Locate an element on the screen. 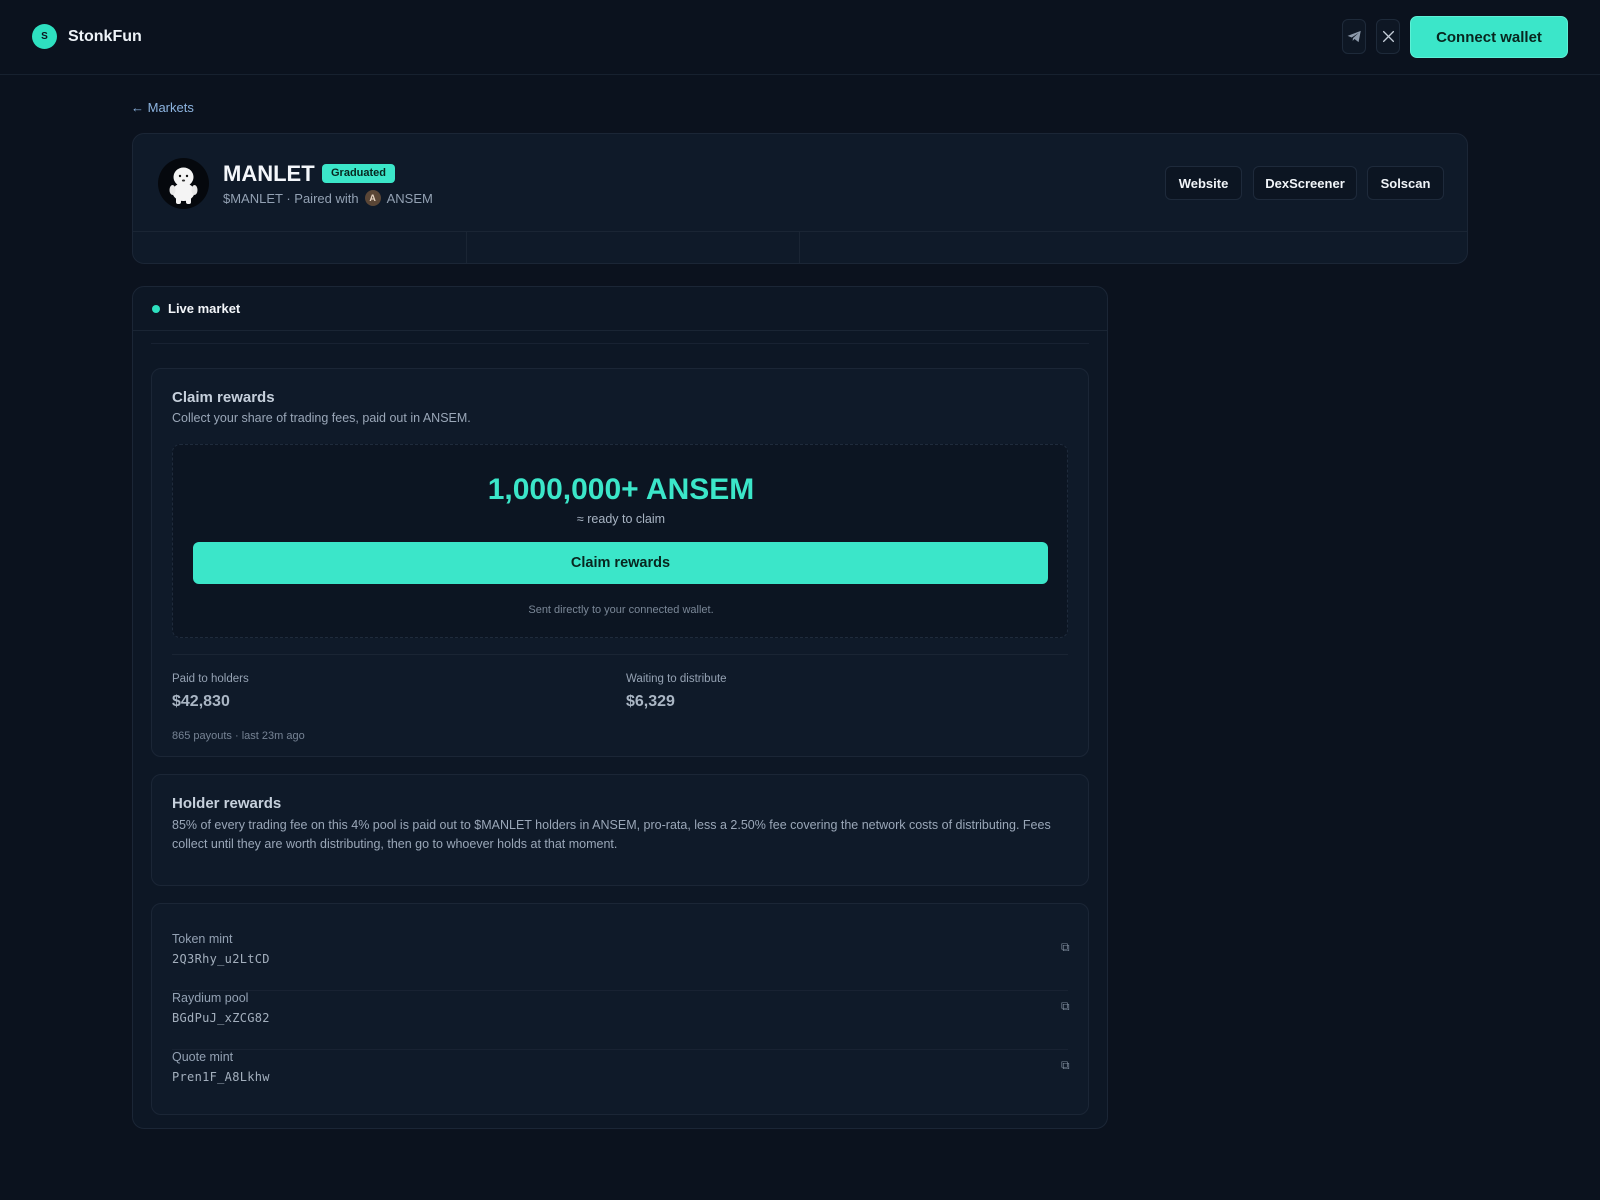  brand-name: StonkFun is located at coordinates (105, 36).